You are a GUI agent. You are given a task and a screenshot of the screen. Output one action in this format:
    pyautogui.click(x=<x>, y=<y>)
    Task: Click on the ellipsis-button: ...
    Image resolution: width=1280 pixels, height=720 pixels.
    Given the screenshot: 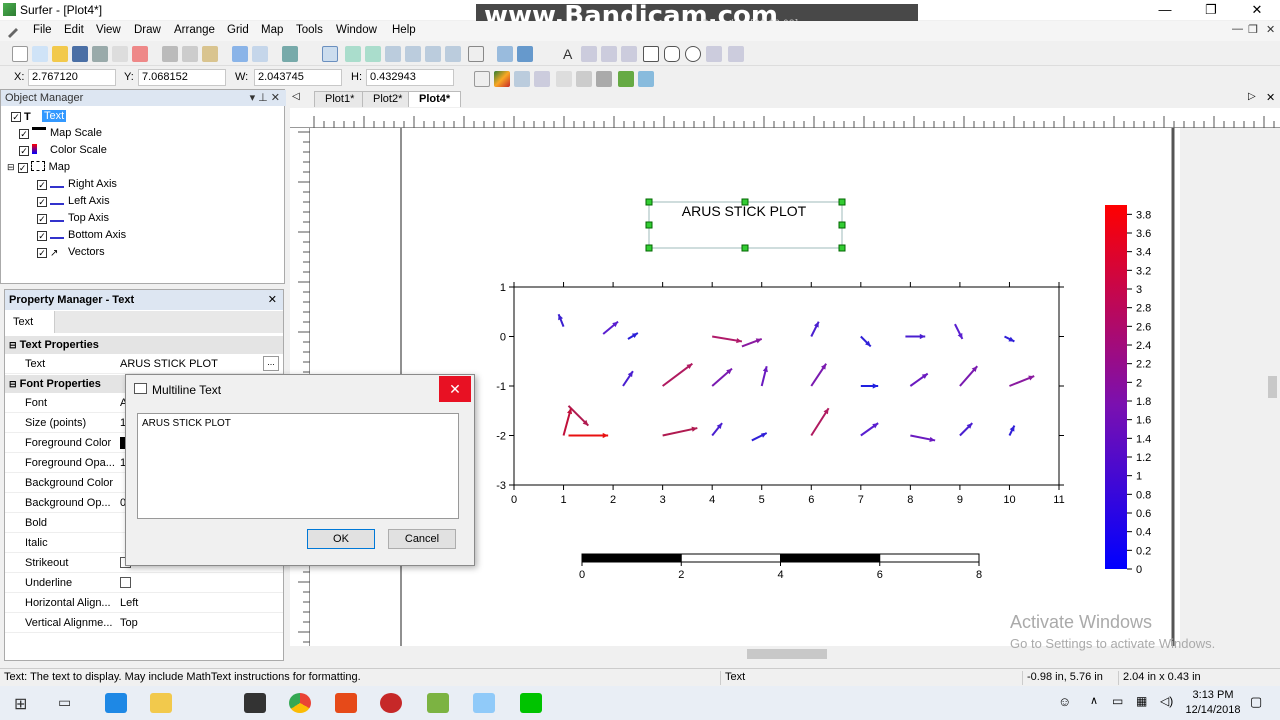 What is the action you would take?
    pyautogui.click(x=271, y=363)
    